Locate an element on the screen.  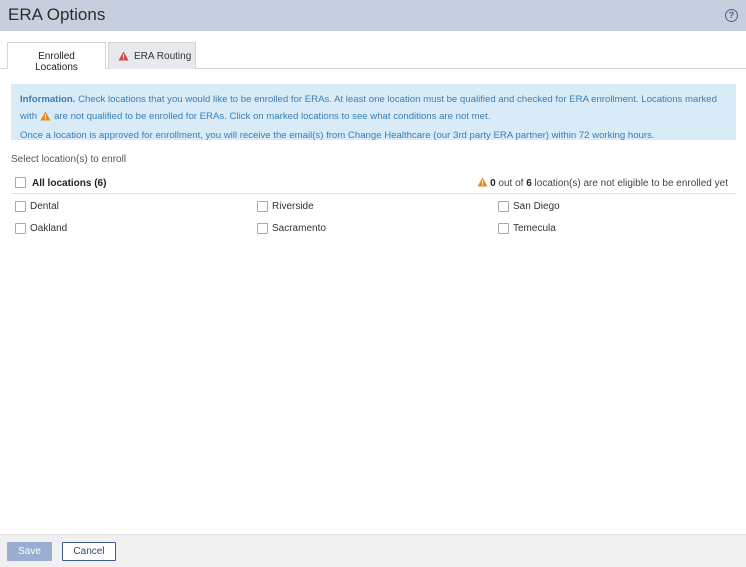
info-text-2-before: with is located at coordinates (29, 116).